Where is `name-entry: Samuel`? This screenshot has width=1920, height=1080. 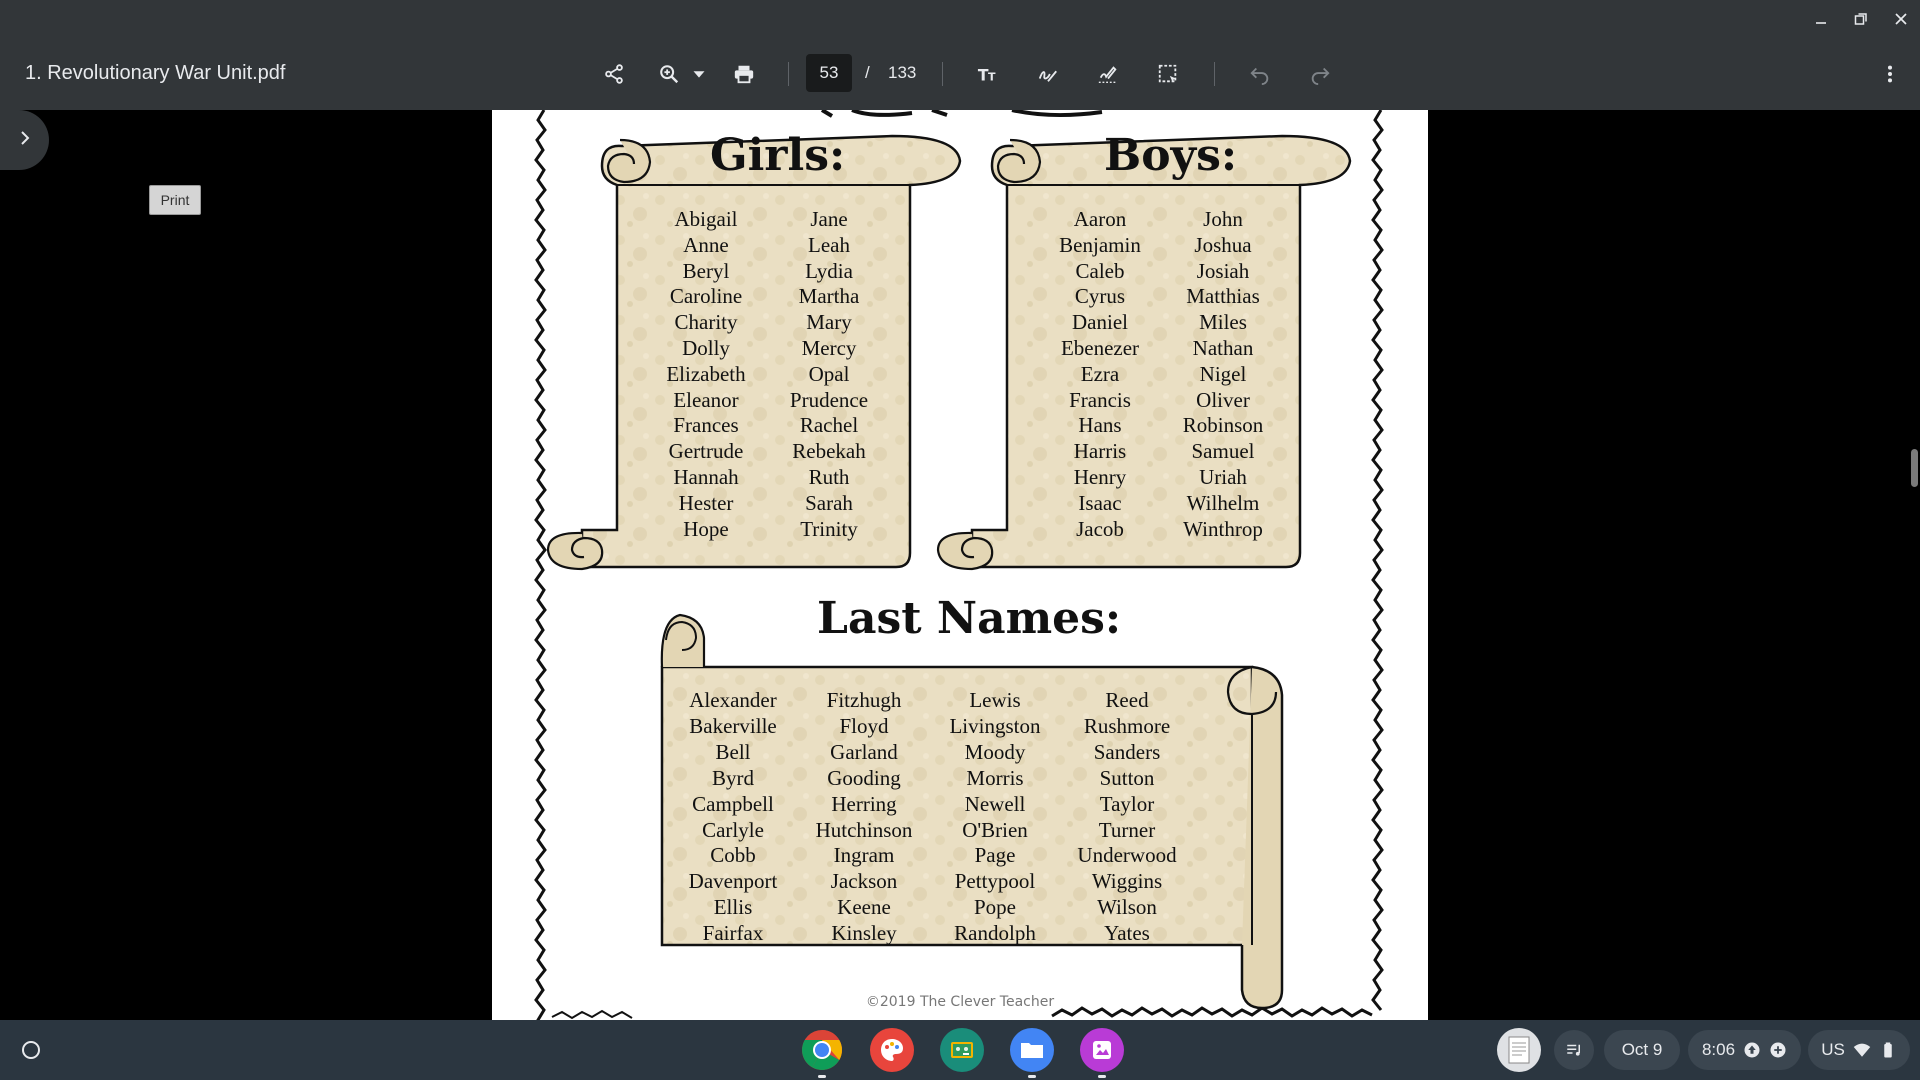 name-entry: Samuel is located at coordinates (1223, 451).